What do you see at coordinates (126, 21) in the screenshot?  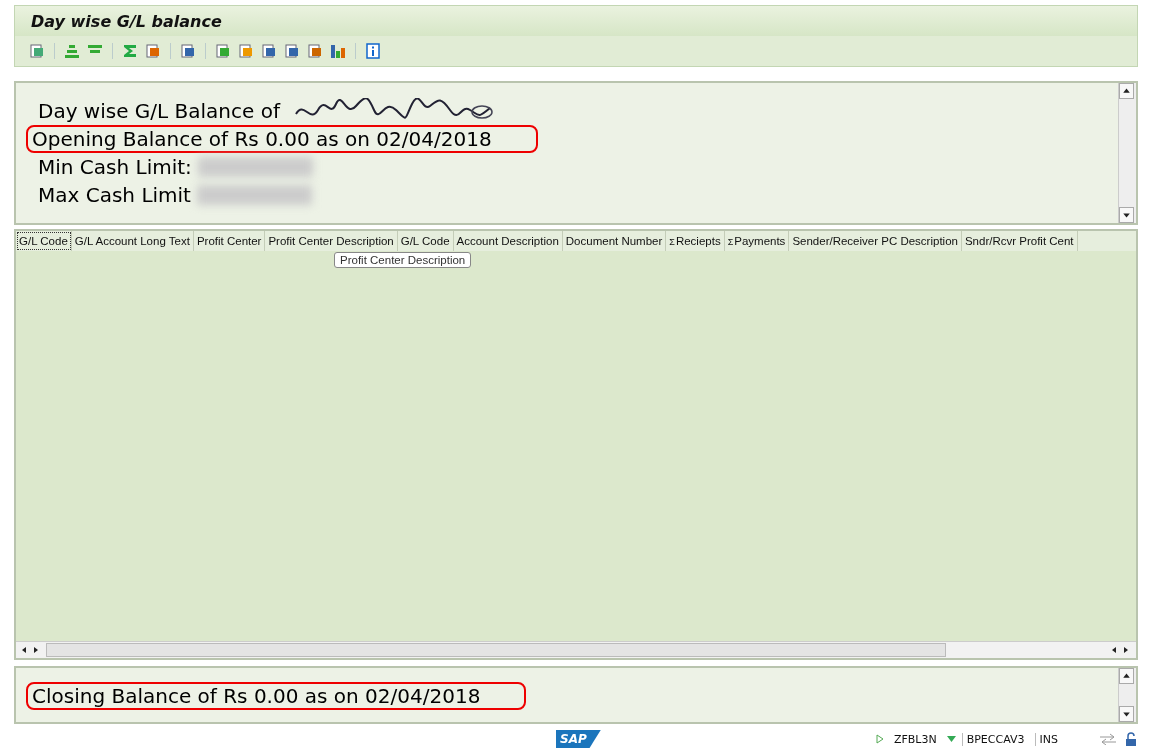 I see `window-title: Day wise G/L balance` at bounding box center [126, 21].